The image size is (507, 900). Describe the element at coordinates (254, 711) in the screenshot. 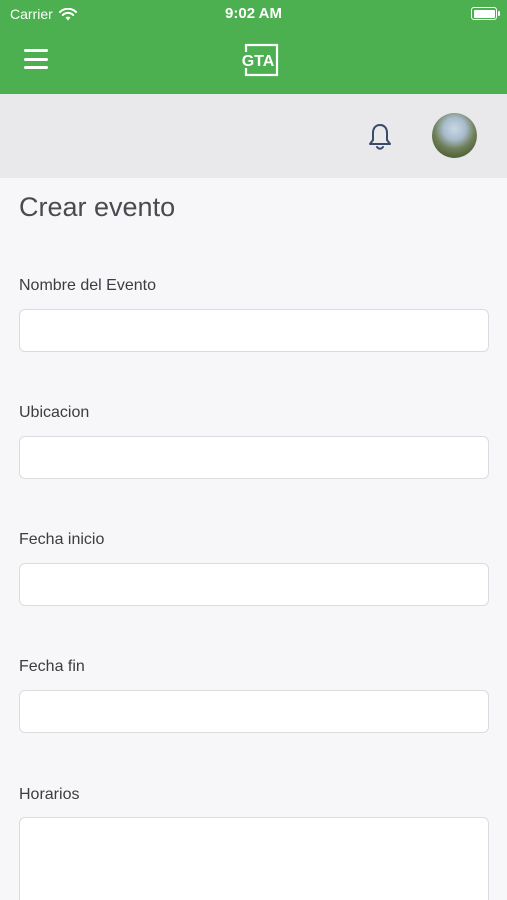

I see `end-date-input` at that location.